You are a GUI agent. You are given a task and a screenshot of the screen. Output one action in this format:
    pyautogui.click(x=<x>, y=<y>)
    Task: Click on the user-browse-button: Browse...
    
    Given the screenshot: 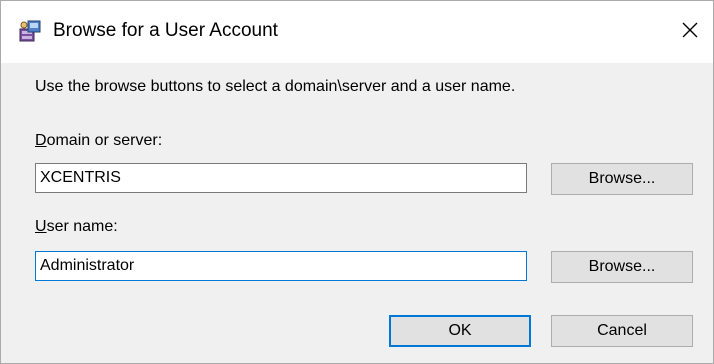 What is the action you would take?
    pyautogui.click(x=622, y=267)
    